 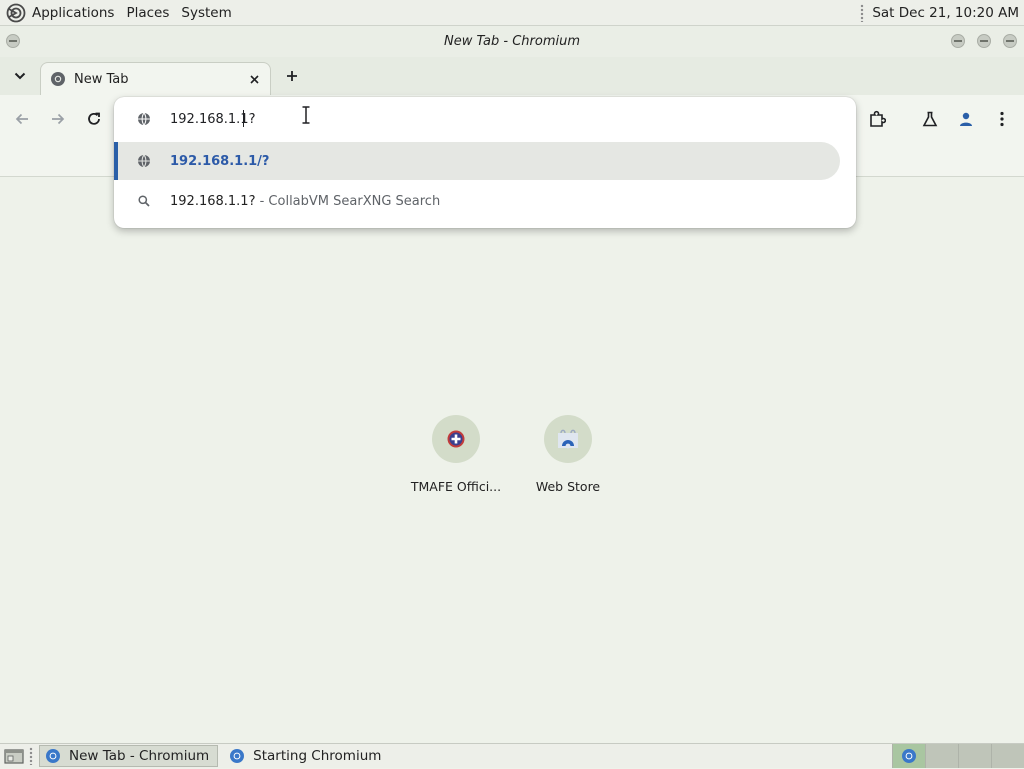 I want to click on minimize-button, so click(x=958, y=41).